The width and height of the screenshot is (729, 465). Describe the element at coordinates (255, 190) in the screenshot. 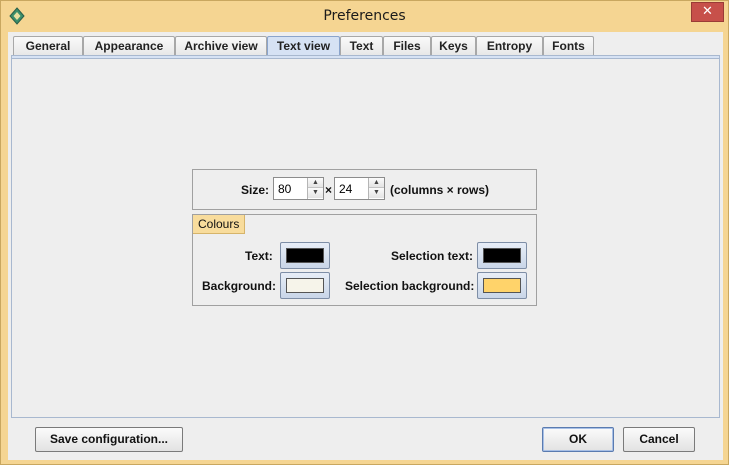

I see `size-label: Size:` at that location.